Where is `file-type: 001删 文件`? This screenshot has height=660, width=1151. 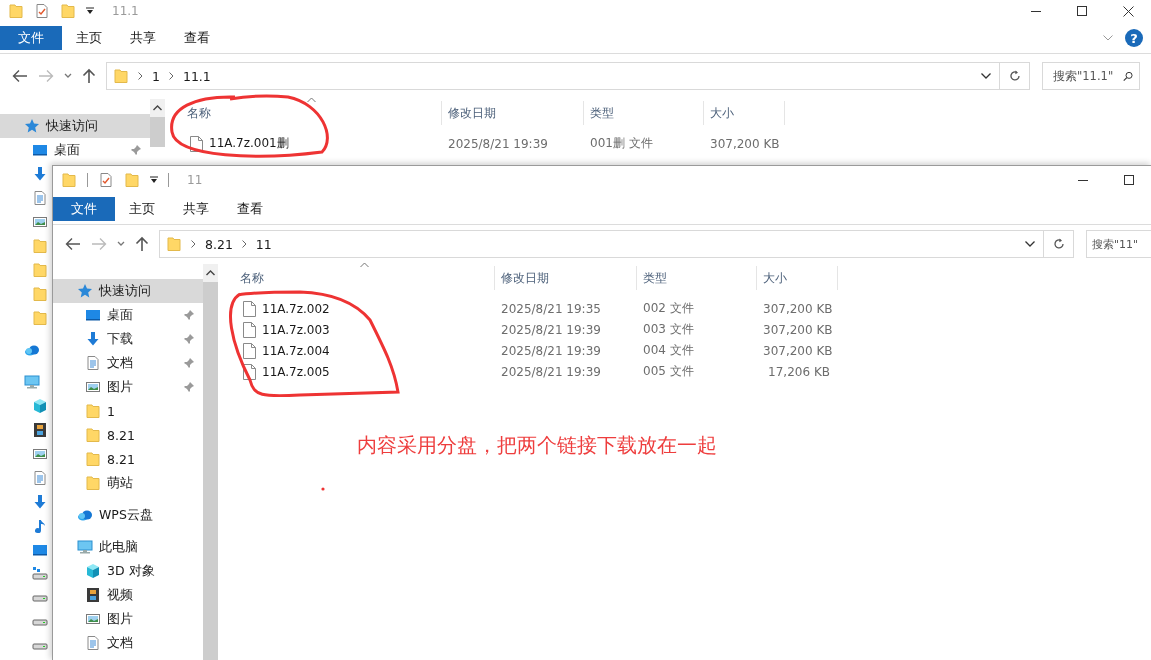 file-type: 001删 文件 is located at coordinates (621, 143).